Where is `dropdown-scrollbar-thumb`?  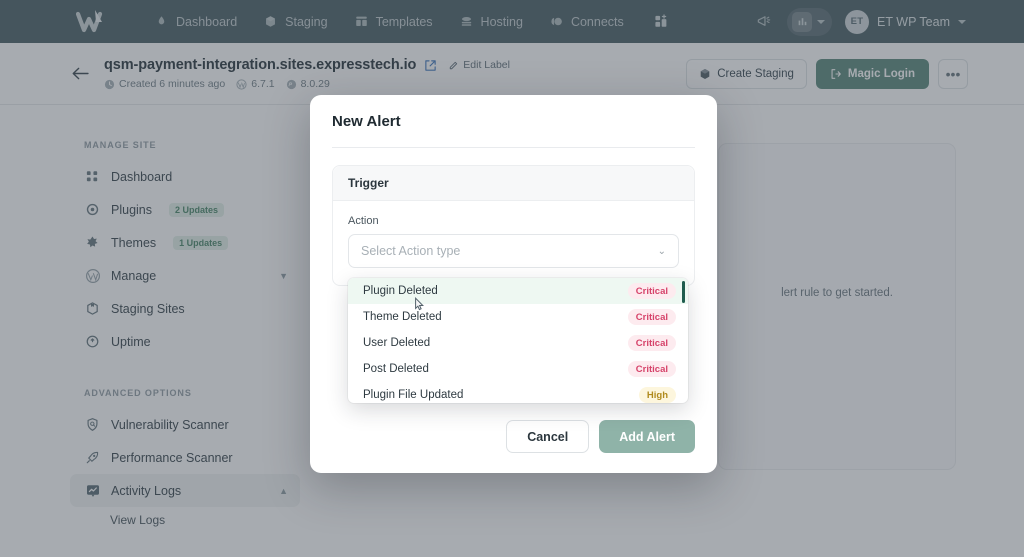
dropdown-scrollbar-thumb is located at coordinates (683, 292).